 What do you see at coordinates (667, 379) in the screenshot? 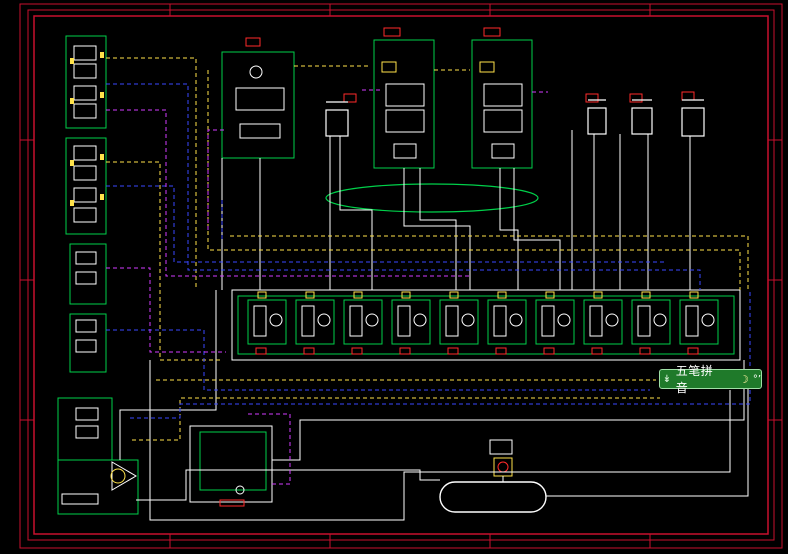
I see `chevron-double-down-icon: ↡` at bounding box center [667, 379].